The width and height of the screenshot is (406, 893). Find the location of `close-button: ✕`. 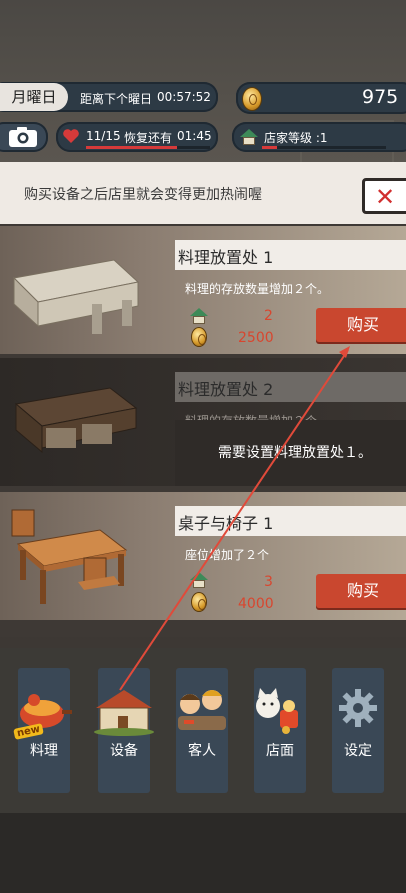

close-button: ✕ is located at coordinates (384, 196).